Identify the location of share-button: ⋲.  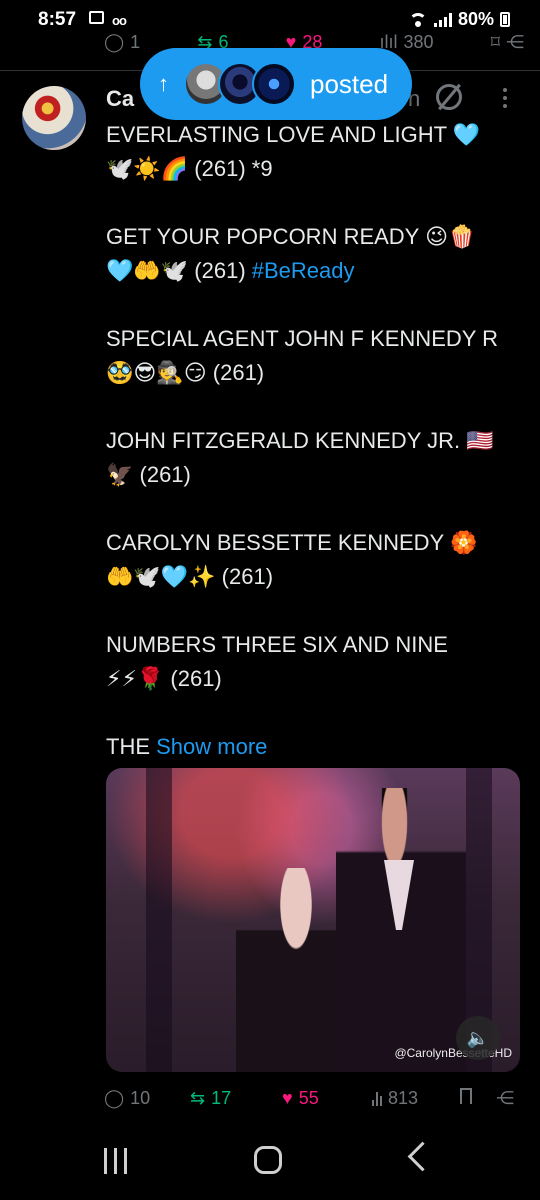
(505, 1098).